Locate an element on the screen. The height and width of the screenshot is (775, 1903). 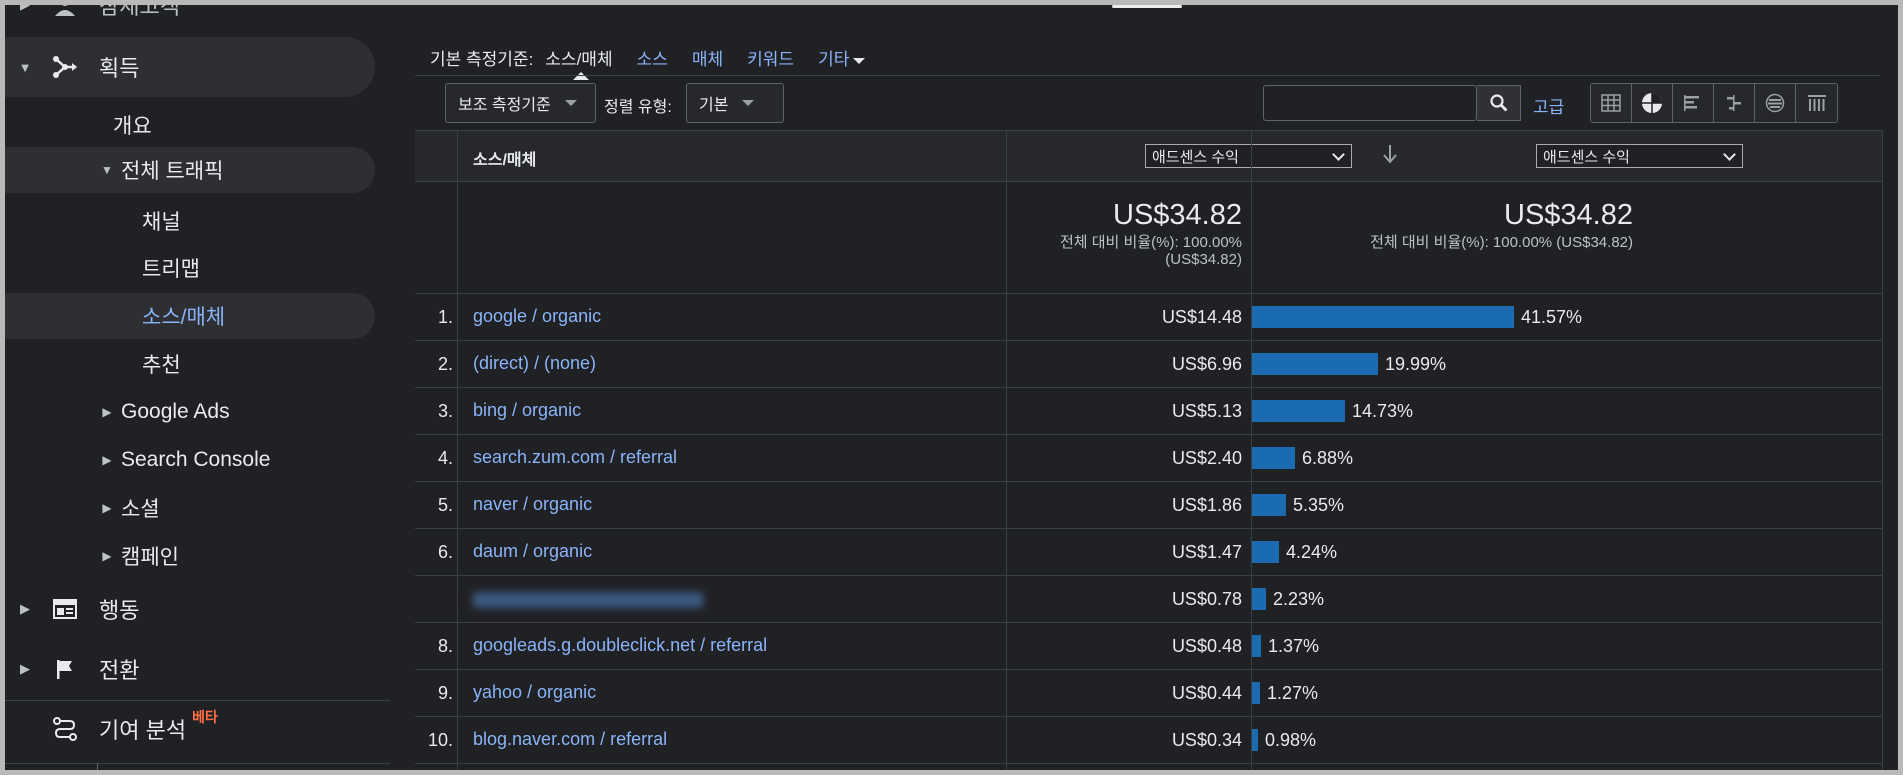
sort-type-label: 정렬 유형: is located at coordinates (638, 107).